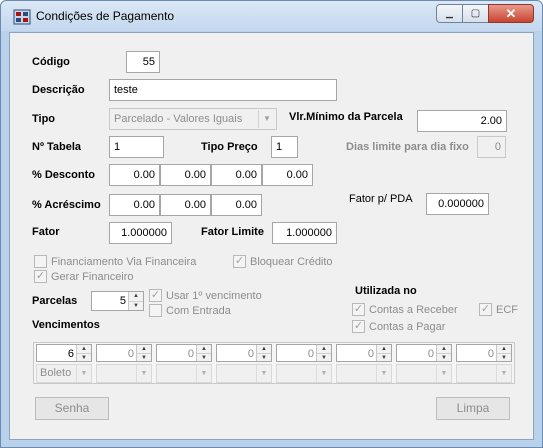  Describe the element at coordinates (475, 13) in the screenshot. I see `maximize-button: ▢` at that location.